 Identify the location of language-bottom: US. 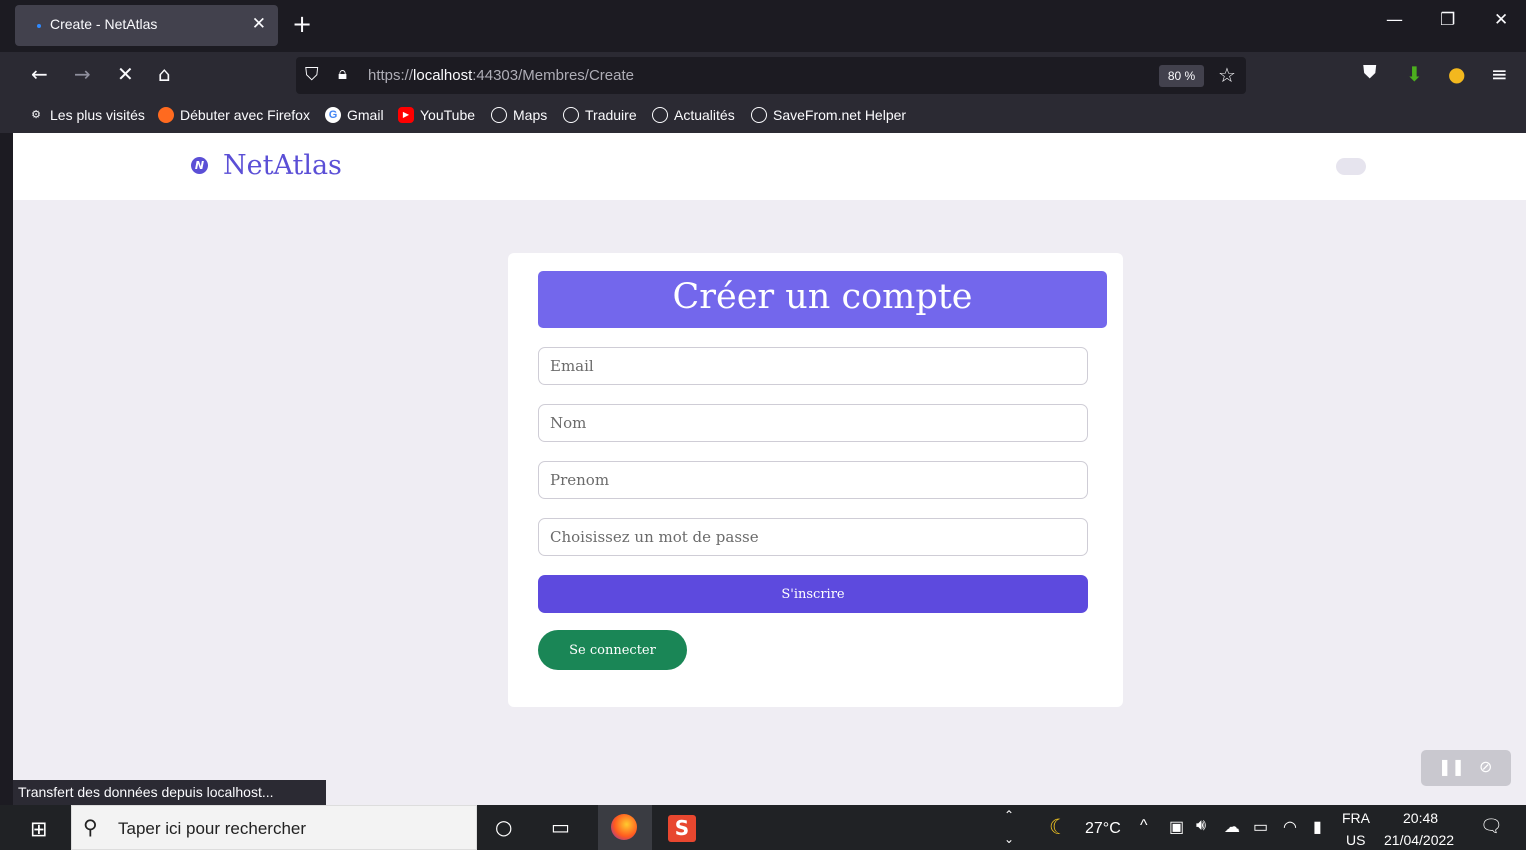
(1355, 840).